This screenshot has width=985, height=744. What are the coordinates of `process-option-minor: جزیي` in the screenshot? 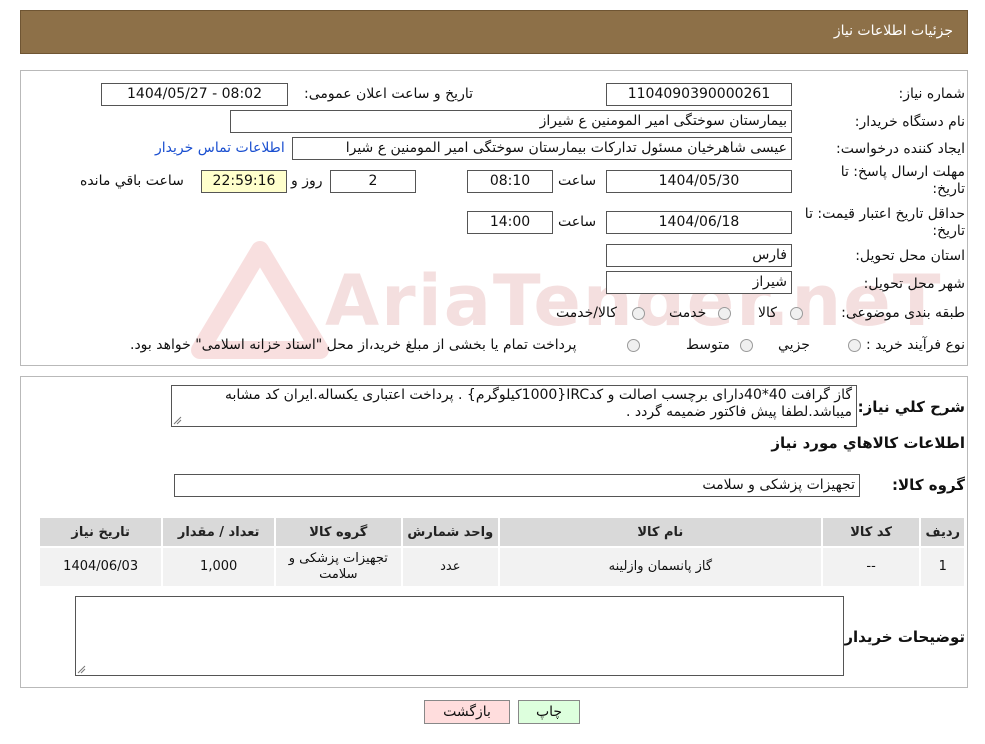 It's located at (794, 345).